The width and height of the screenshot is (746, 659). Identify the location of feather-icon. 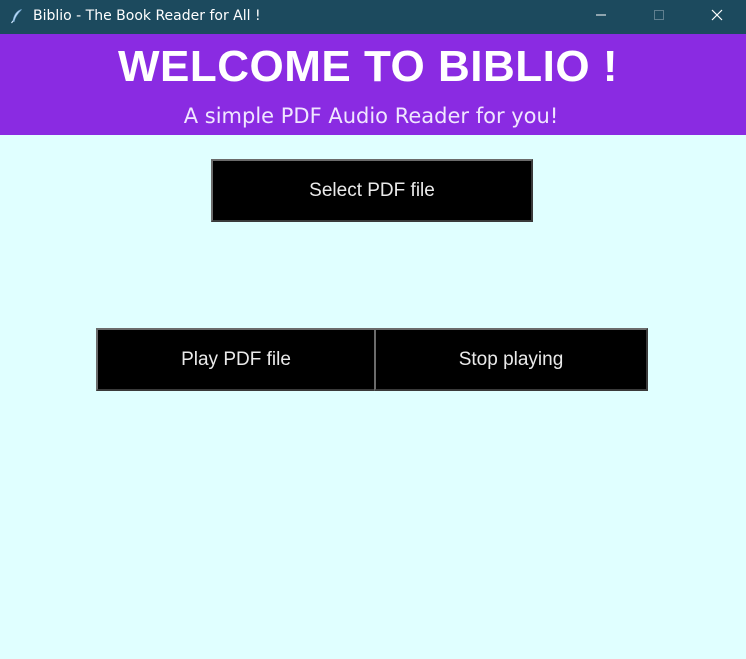
(17, 16).